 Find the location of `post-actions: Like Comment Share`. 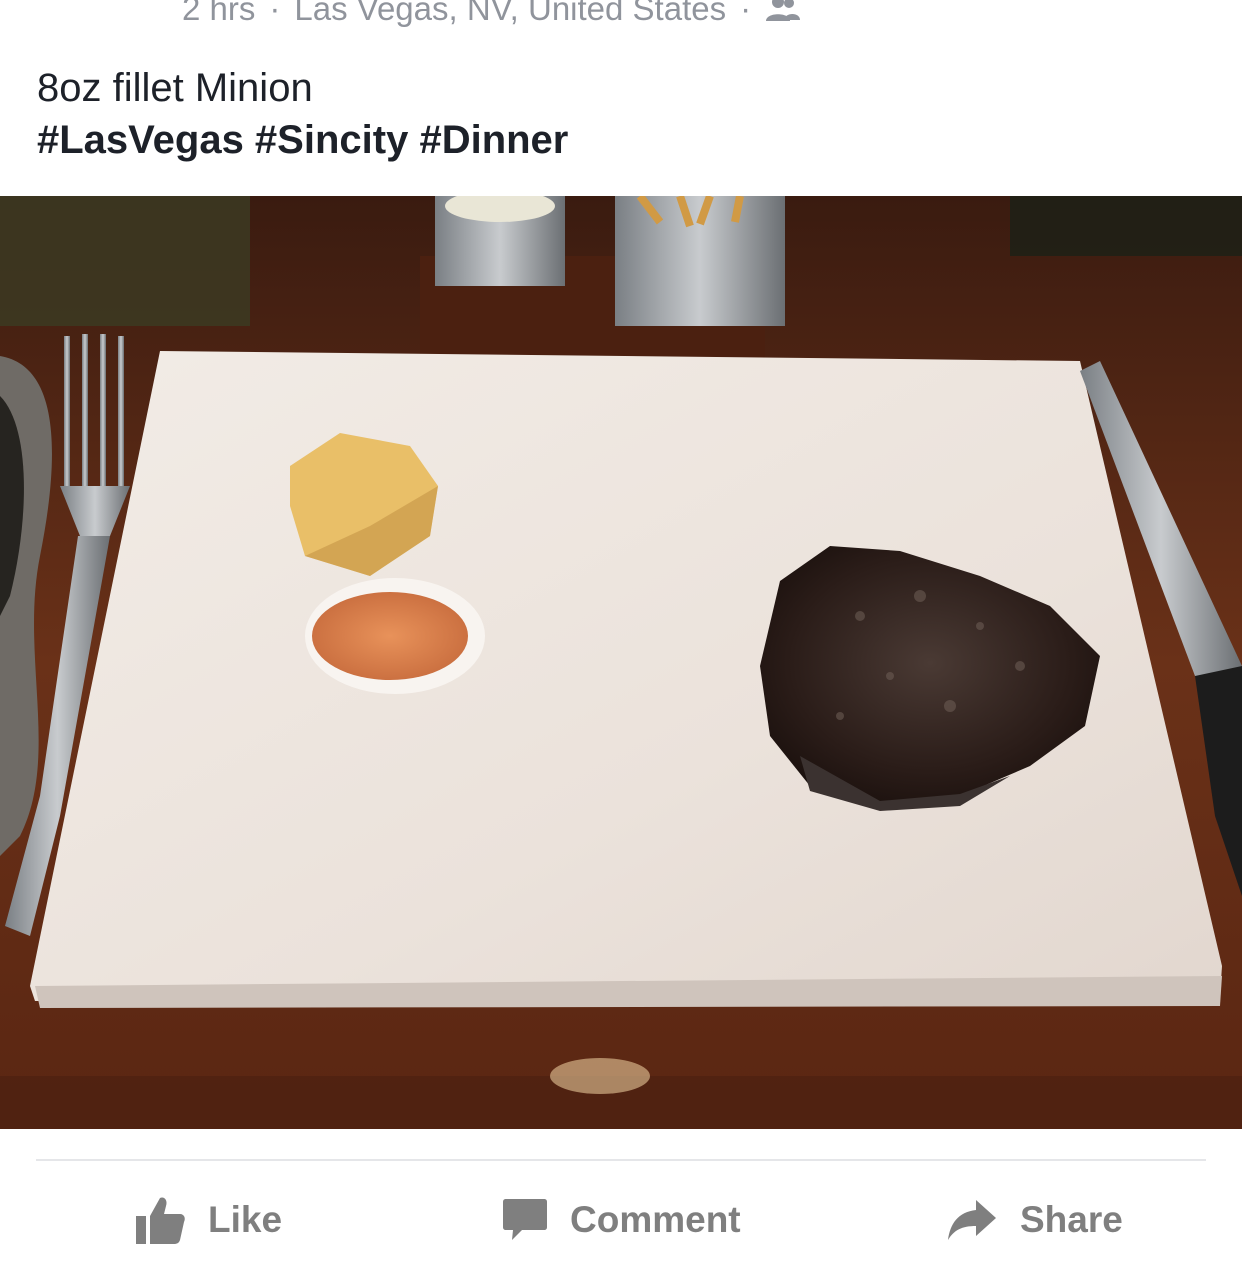

post-actions: Like Comment Share is located at coordinates (621, 1220).